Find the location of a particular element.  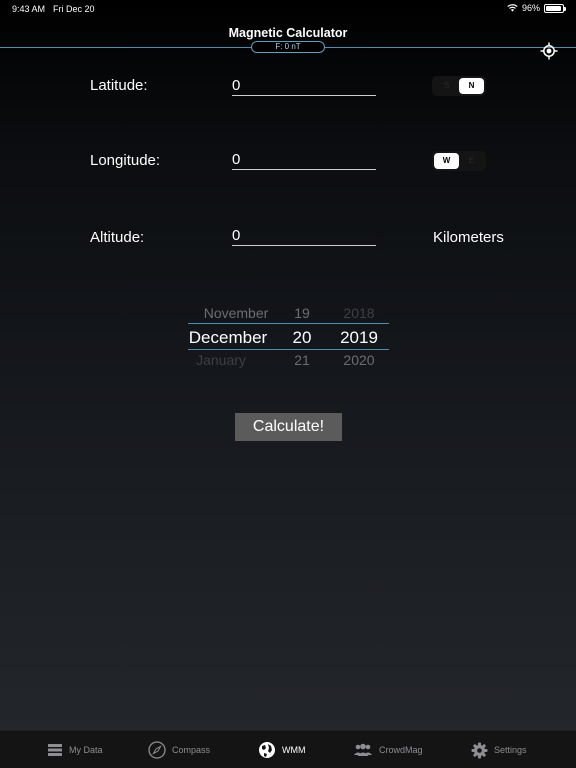

calculate-button: Calculate! is located at coordinates (288, 427).